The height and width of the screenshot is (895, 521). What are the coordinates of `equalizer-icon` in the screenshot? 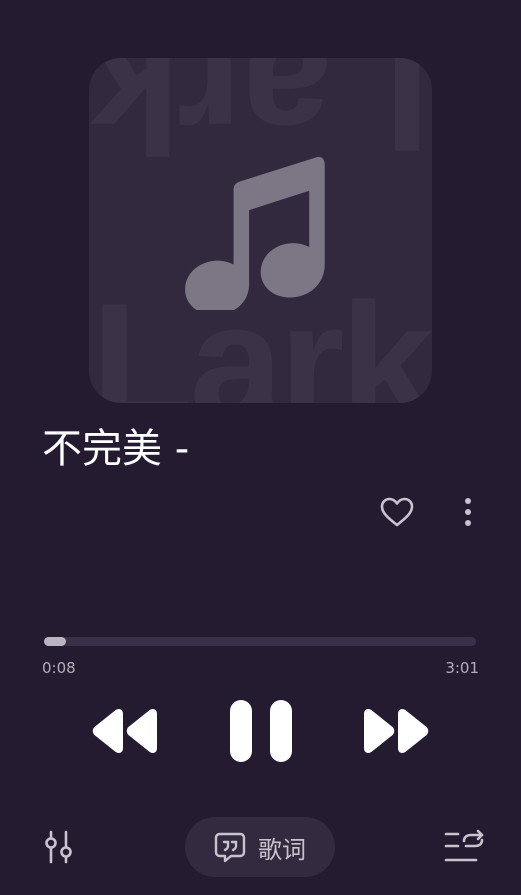 It's located at (58, 847).